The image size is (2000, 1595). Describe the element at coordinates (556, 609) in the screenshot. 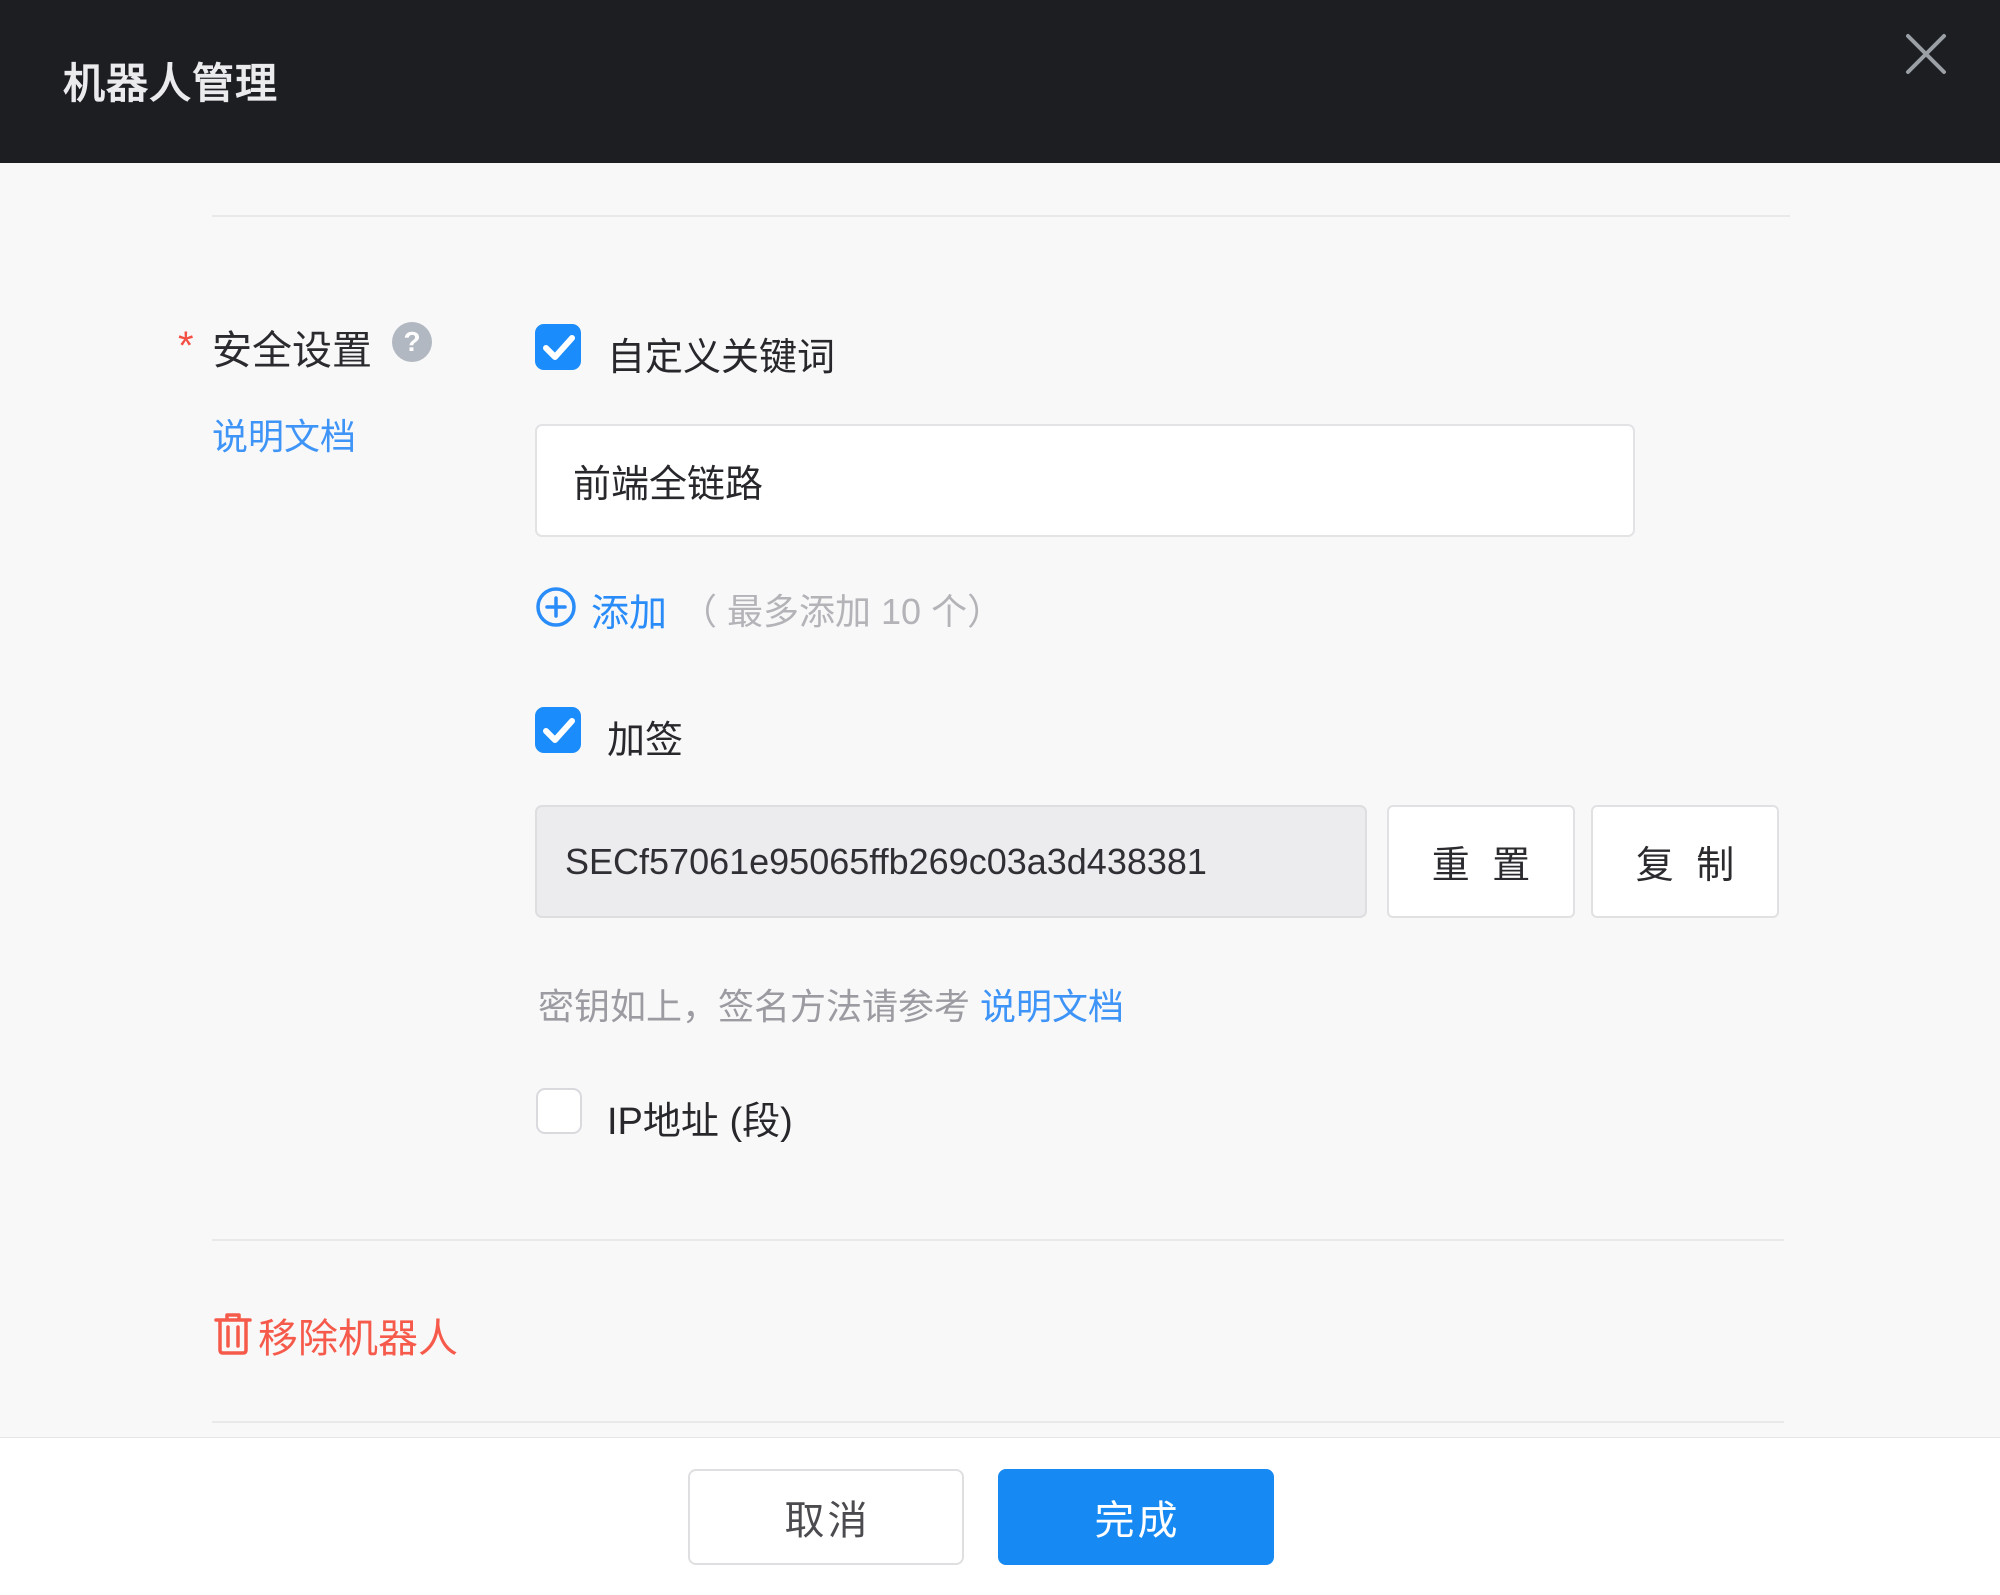

I see `plus-circle-icon` at that location.